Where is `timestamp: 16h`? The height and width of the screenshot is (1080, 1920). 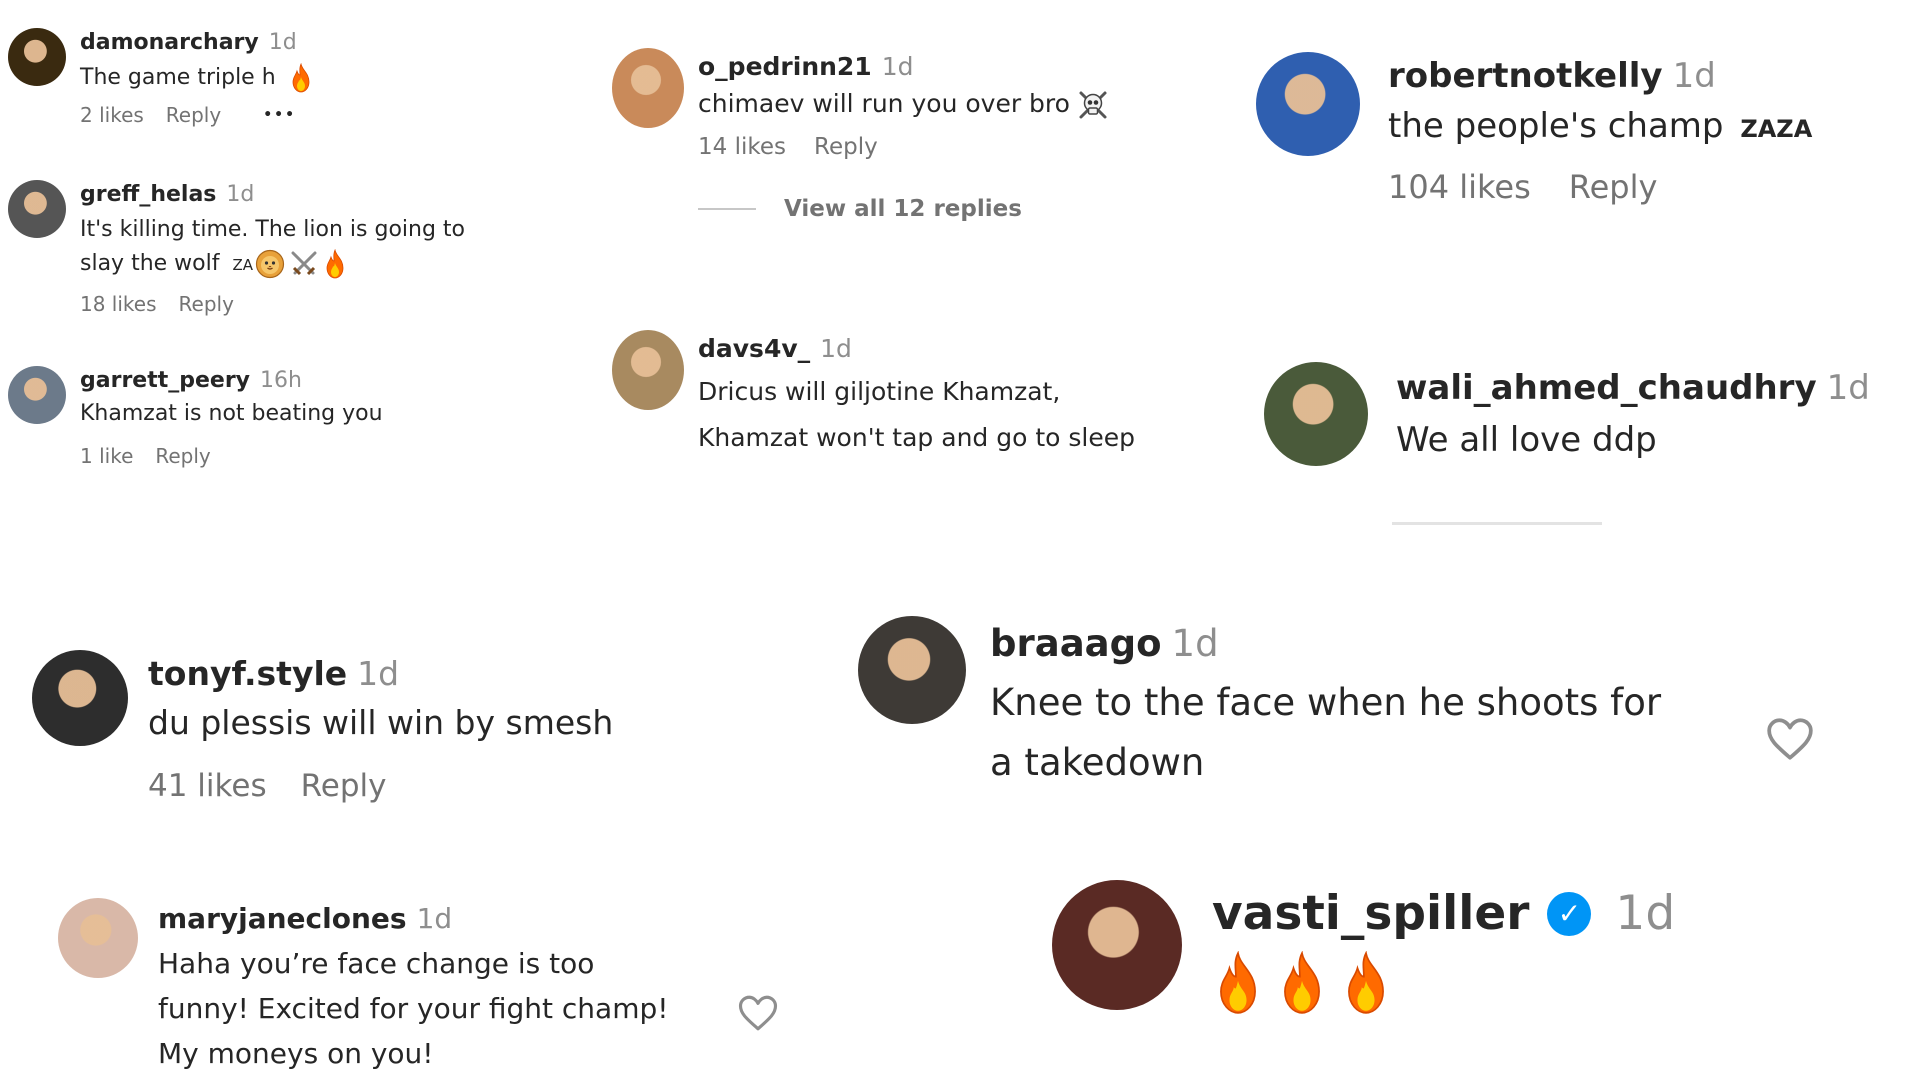 timestamp: 16h is located at coordinates (281, 380).